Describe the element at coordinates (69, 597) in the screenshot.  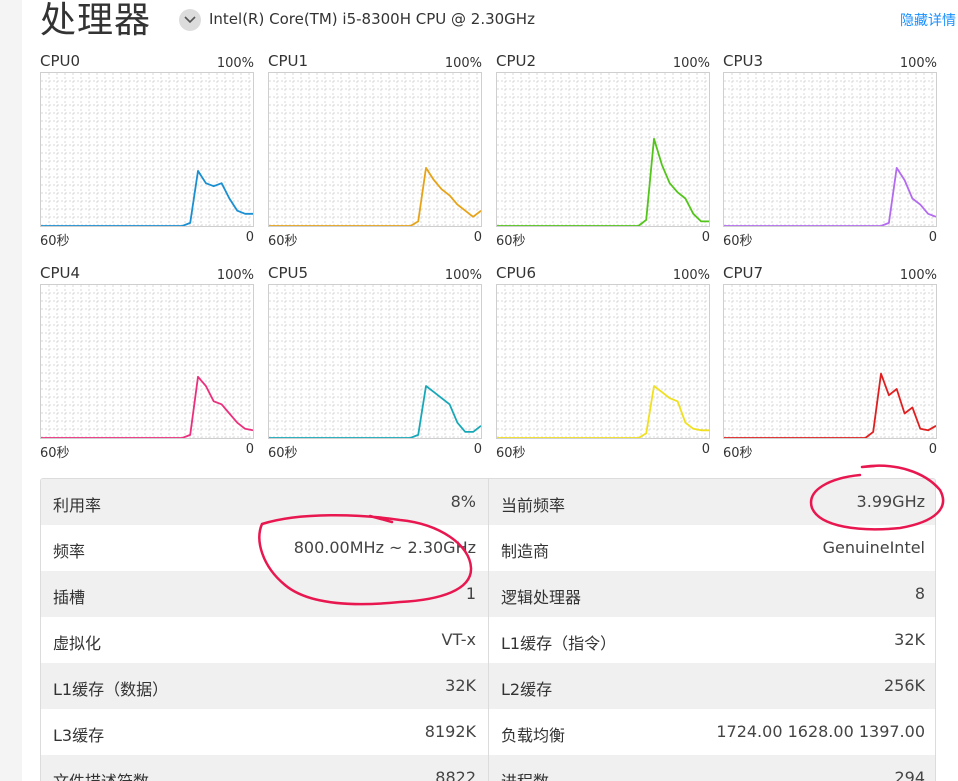
I see `info-label: 插槽` at that location.